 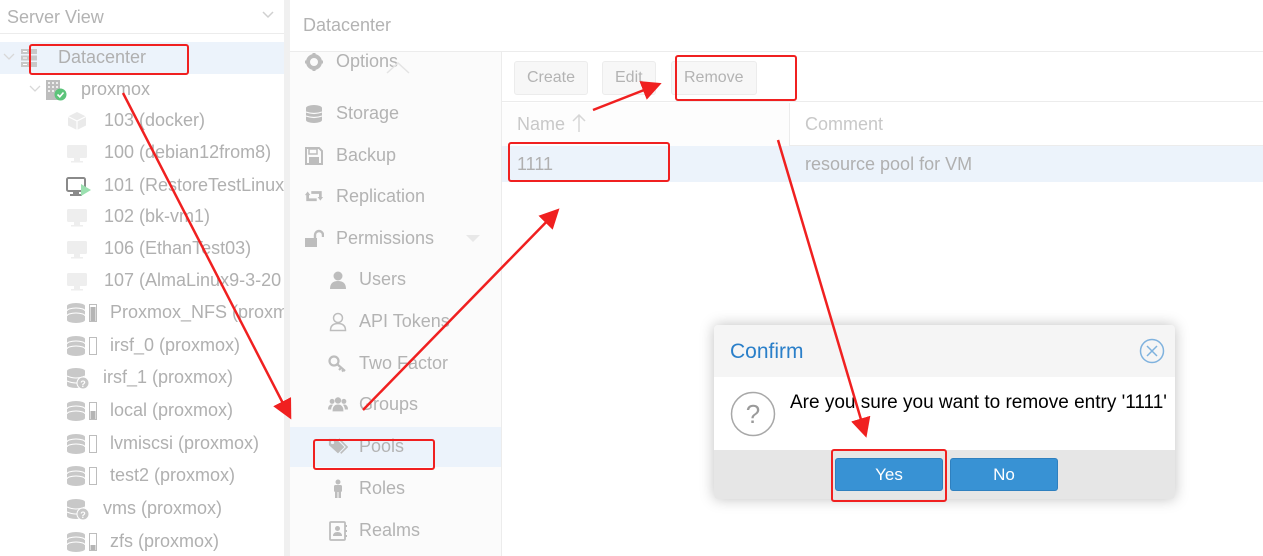 What do you see at coordinates (173, 475) in the screenshot?
I see `tree-item-label: test2 (proxmox)` at bounding box center [173, 475].